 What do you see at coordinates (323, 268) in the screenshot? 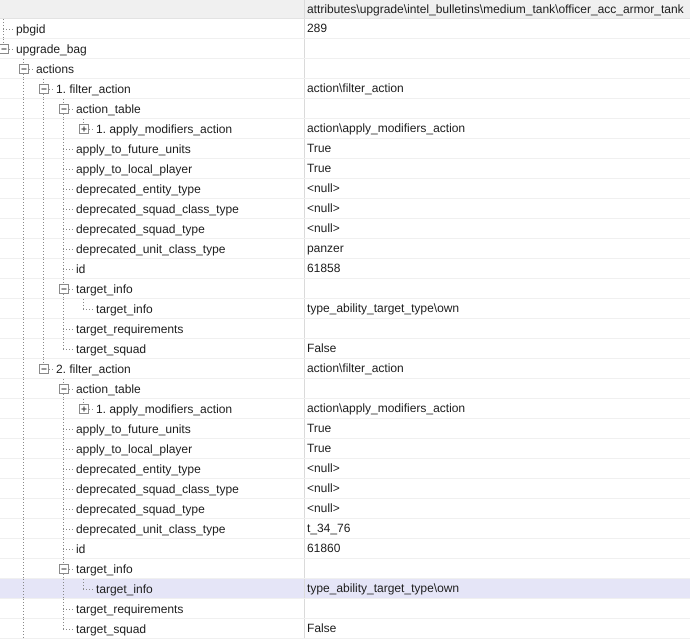
I see `property-value: 61858` at bounding box center [323, 268].